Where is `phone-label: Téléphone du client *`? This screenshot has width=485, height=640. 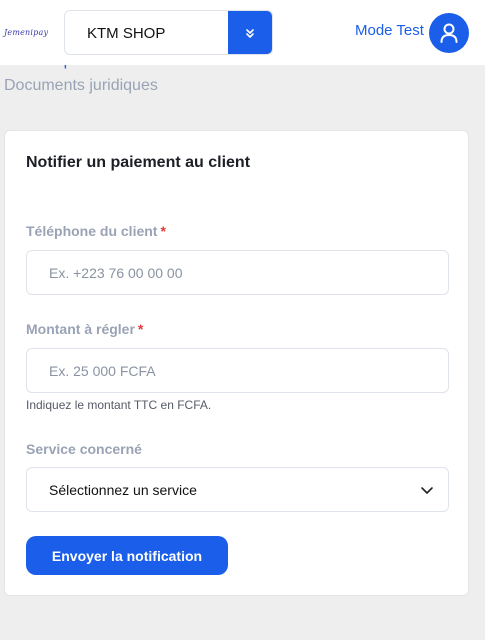 phone-label: Téléphone du client * is located at coordinates (96, 231).